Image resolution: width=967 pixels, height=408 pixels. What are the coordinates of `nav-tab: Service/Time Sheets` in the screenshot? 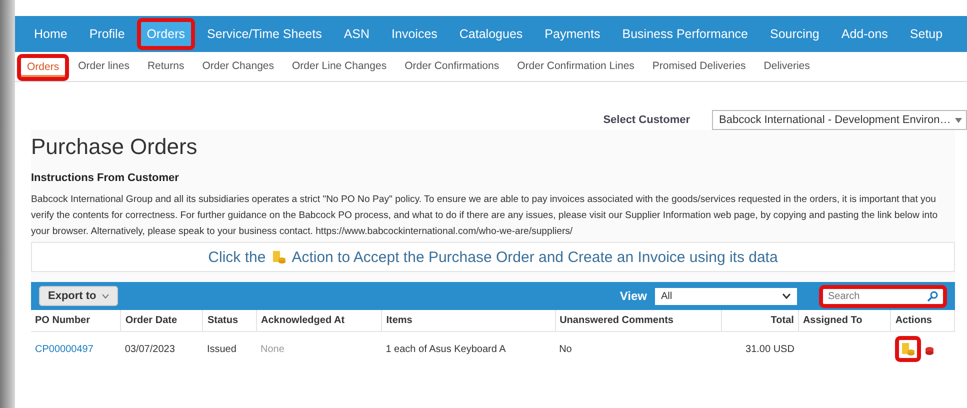 It's located at (264, 34).